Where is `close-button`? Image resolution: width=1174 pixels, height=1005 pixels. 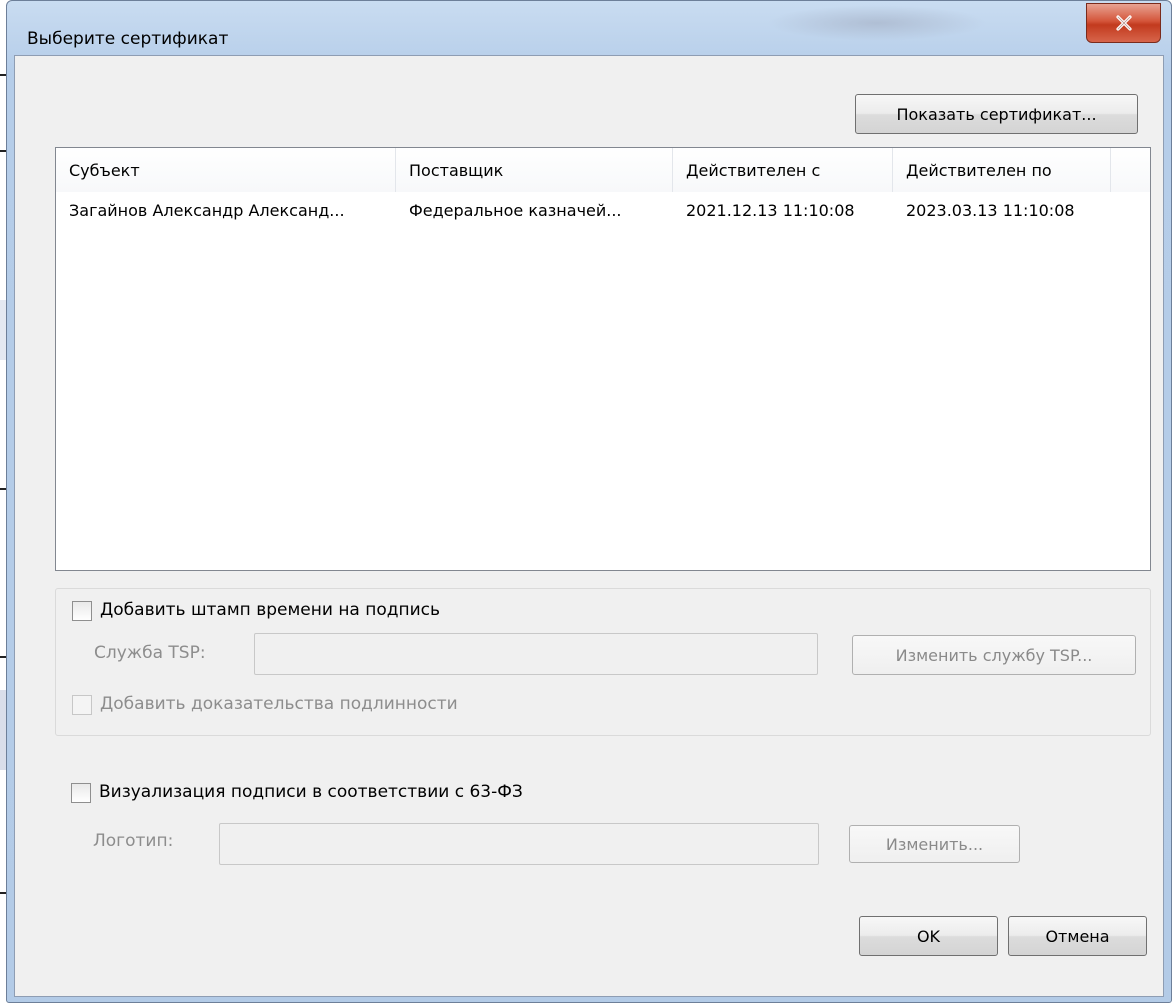
close-button is located at coordinates (1123, 23).